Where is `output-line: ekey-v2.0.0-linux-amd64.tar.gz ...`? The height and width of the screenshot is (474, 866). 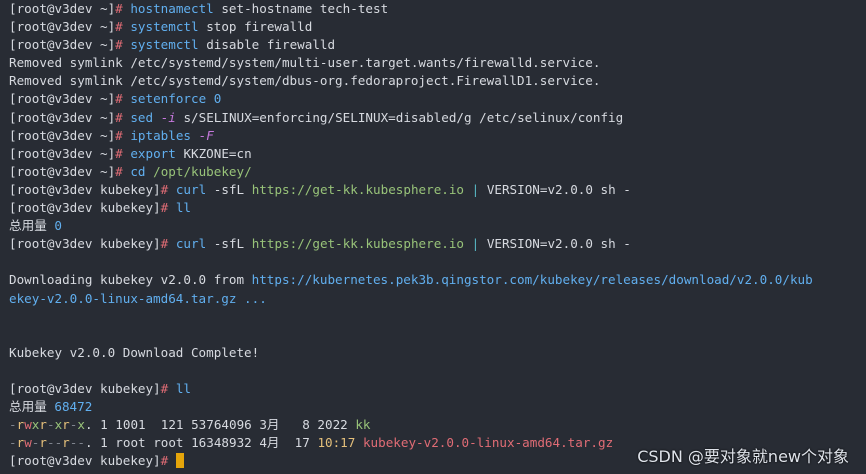 output-line: ekey-v2.0.0-linux-amd64.tar.gz ... is located at coordinates (138, 298).